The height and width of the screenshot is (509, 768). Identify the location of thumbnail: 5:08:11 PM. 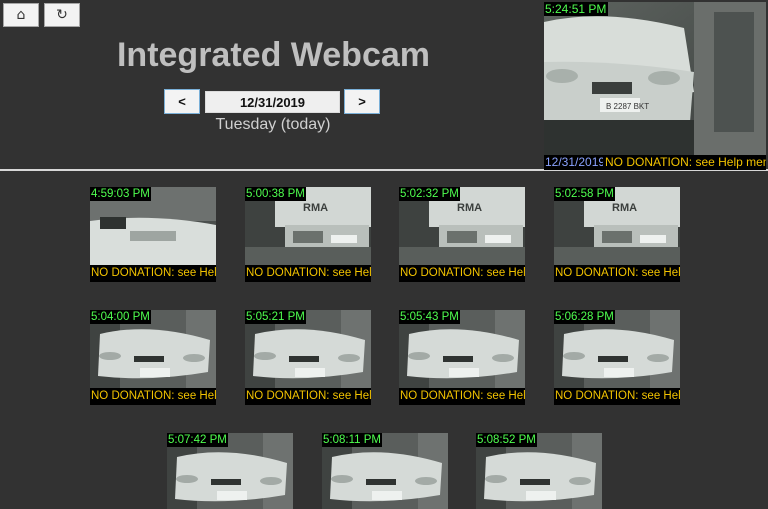
(385, 471).